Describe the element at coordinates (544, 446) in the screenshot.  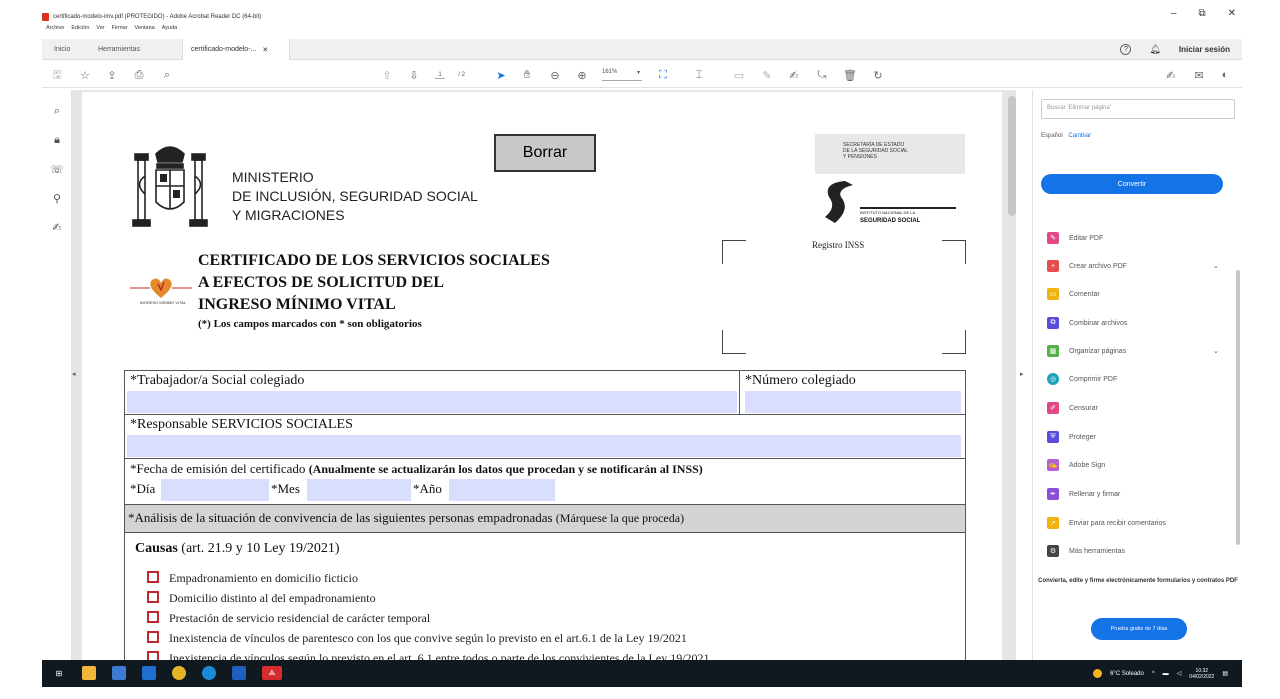
I see `responsible-field` at that location.